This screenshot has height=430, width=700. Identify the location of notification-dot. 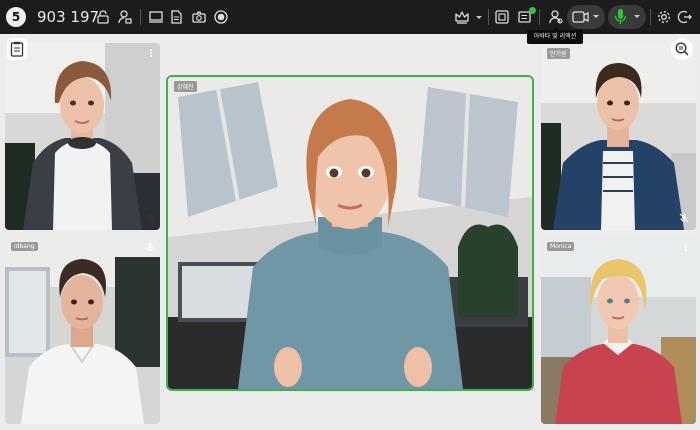
(532, 10).